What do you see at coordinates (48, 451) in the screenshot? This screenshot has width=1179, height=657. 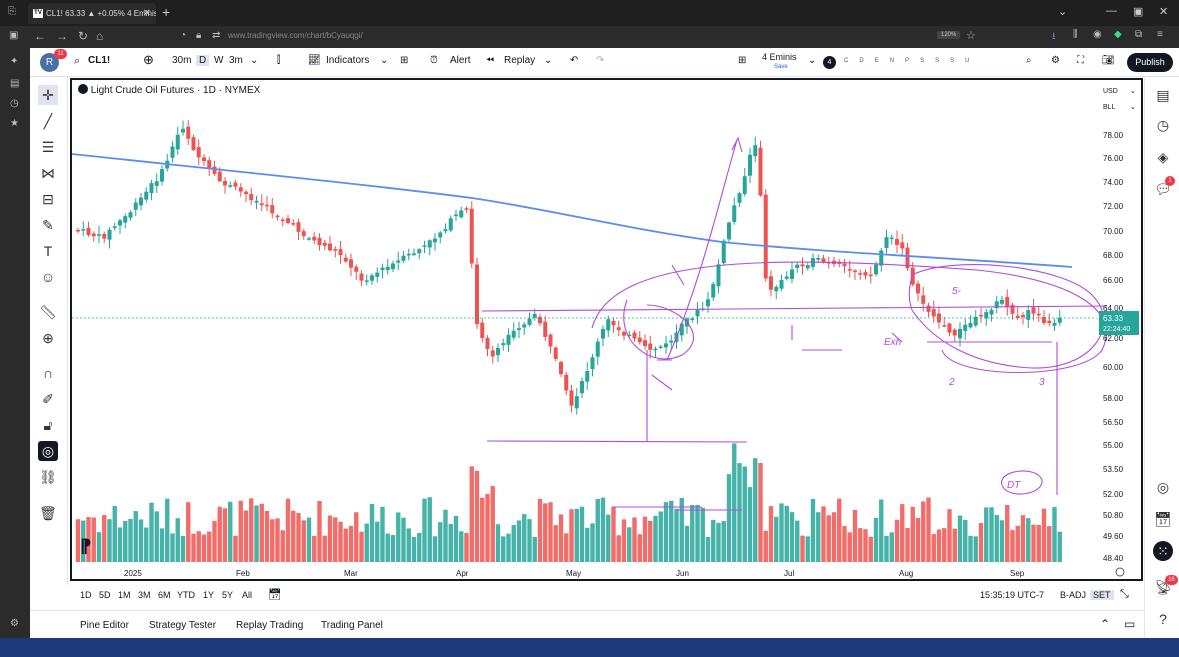 I see `hide-drawings-icon: ◎` at bounding box center [48, 451].